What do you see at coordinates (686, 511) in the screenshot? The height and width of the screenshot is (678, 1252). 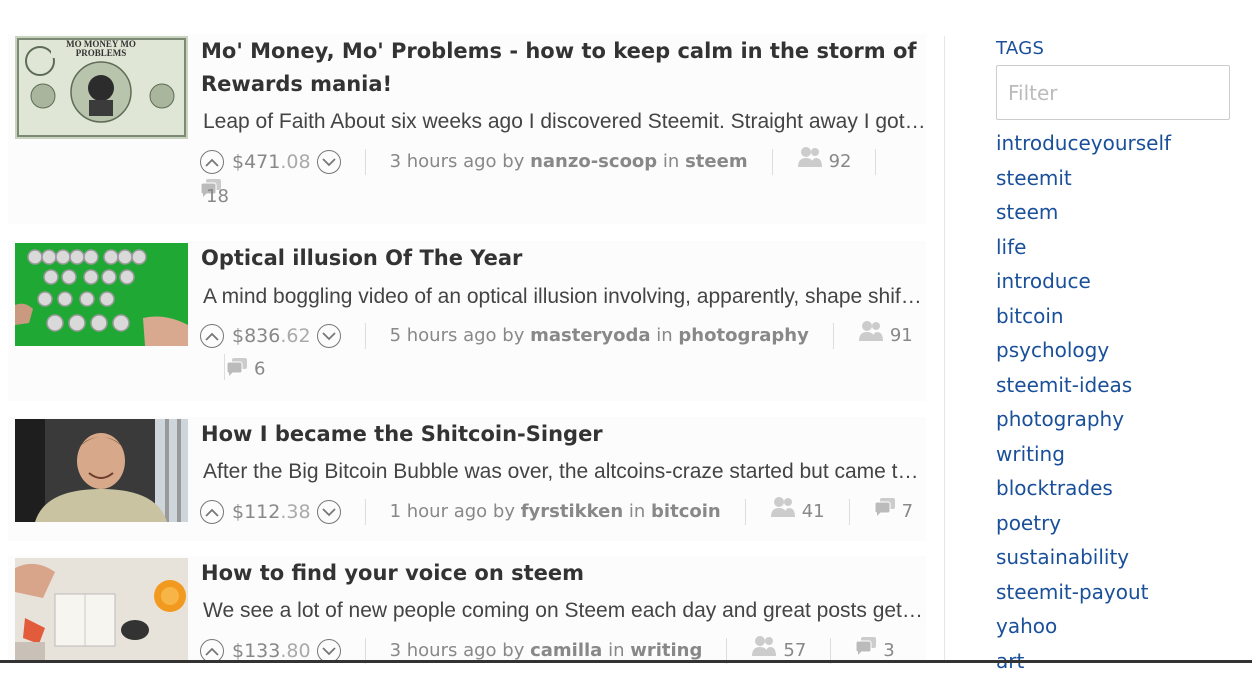 I see `category-link: bitcoin` at bounding box center [686, 511].